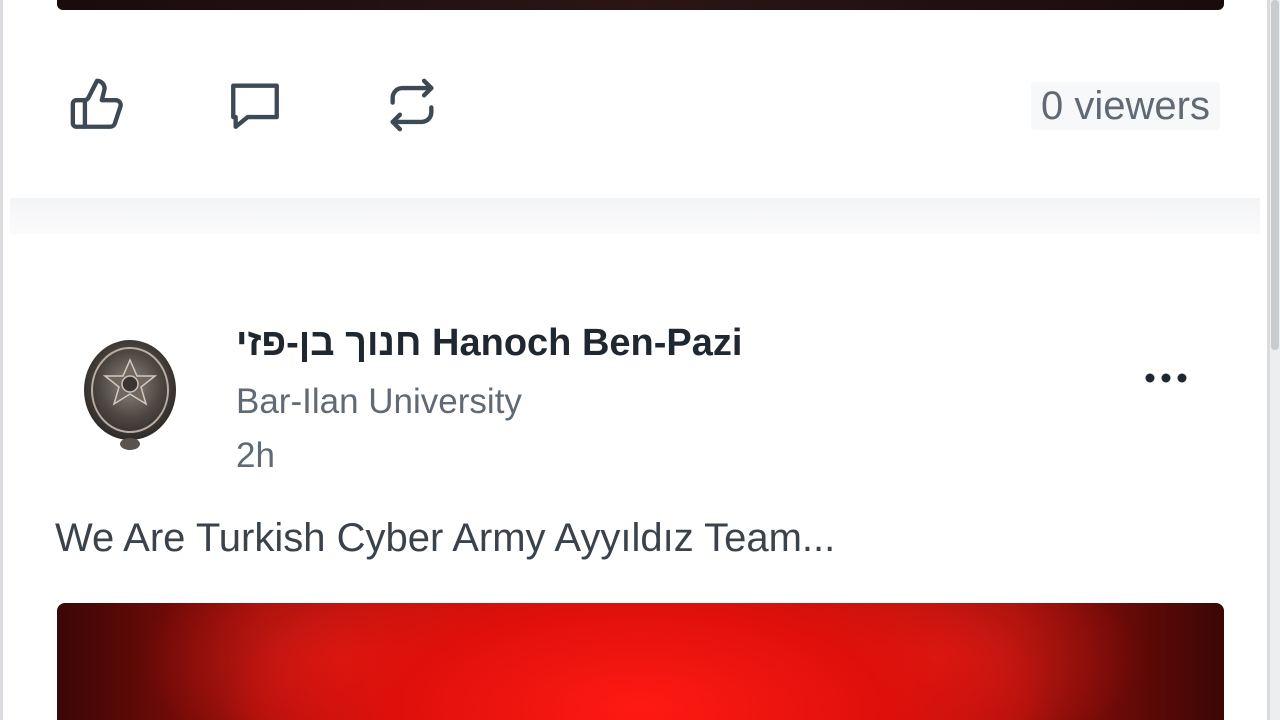 The height and width of the screenshot is (720, 1280). I want to click on post-separator, so click(635, 216).